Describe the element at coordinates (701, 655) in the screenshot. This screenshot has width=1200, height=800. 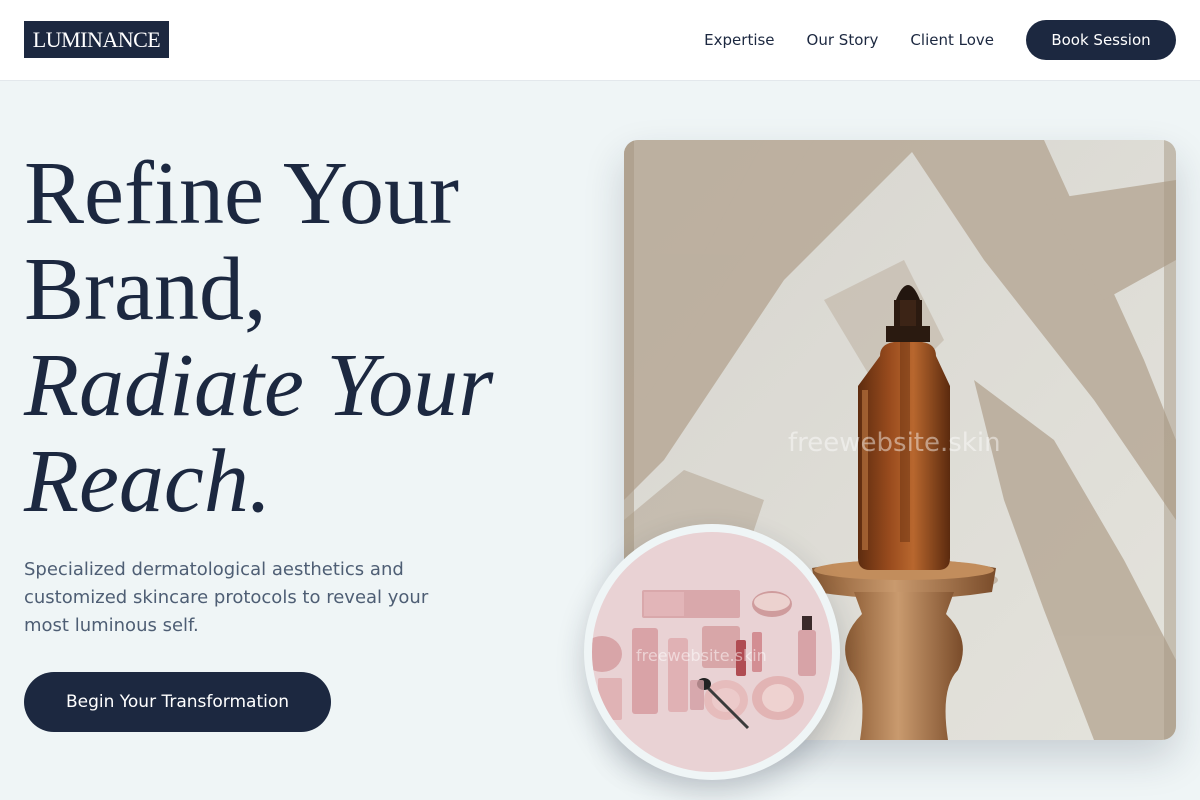
I see `circle-image-watermark: freewebsite.skin` at that location.